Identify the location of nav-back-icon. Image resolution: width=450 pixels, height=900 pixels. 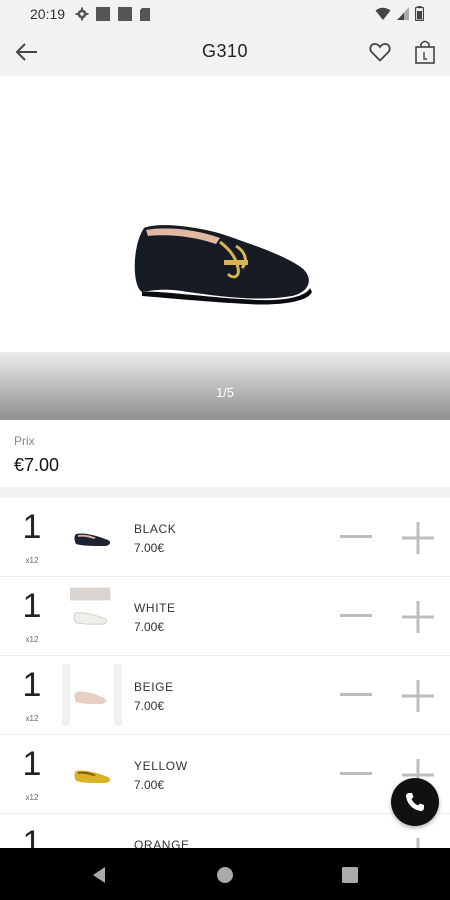
(99, 875).